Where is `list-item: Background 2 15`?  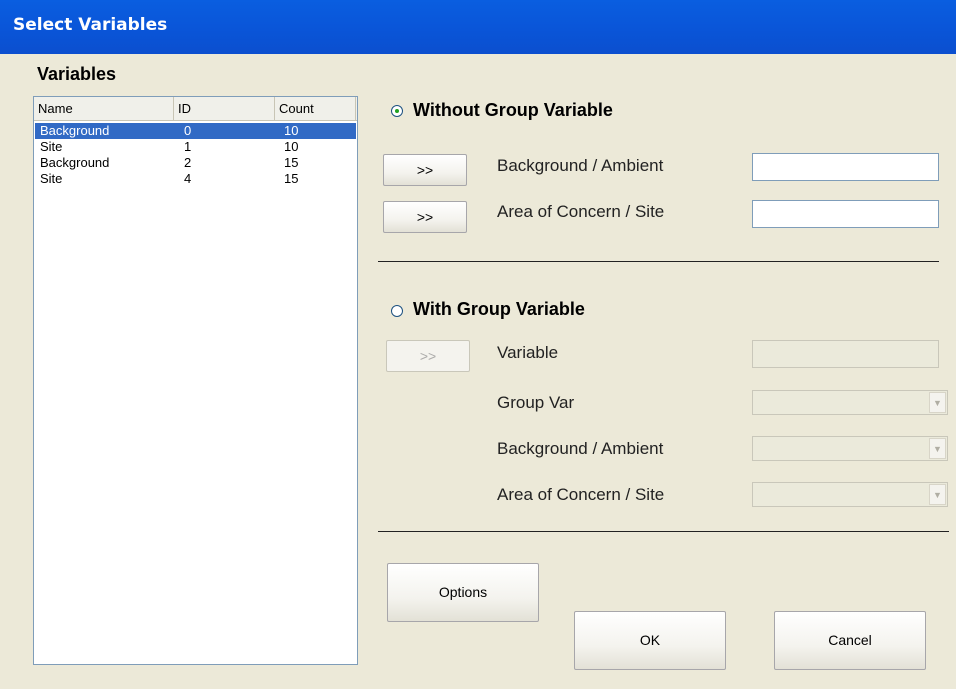 list-item: Background 2 15 is located at coordinates (195, 163).